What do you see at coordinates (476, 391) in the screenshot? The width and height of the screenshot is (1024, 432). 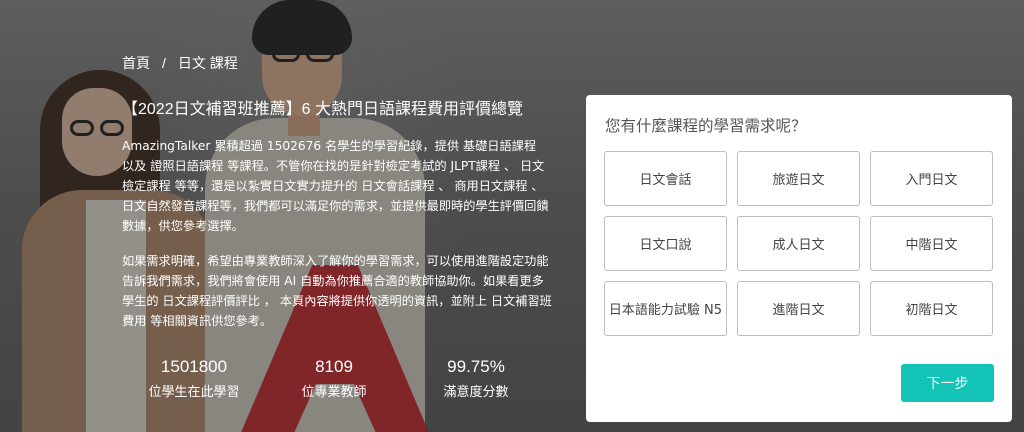 I see `stat-satisfaction-label: 滿意度分數` at bounding box center [476, 391].